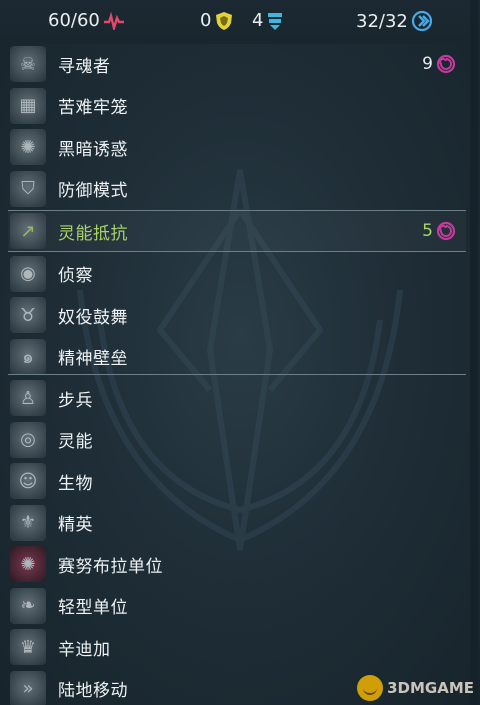 Image resolution: width=480 pixels, height=705 pixels. What do you see at coordinates (237, 106) in the screenshot?
I see `ability-row-cage: ▦ 苦难牢笼` at bounding box center [237, 106].